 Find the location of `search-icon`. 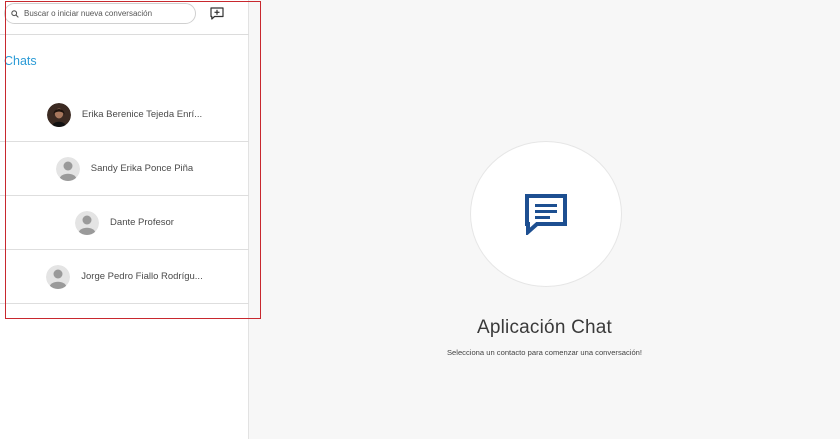

search-icon is located at coordinates (15, 13).